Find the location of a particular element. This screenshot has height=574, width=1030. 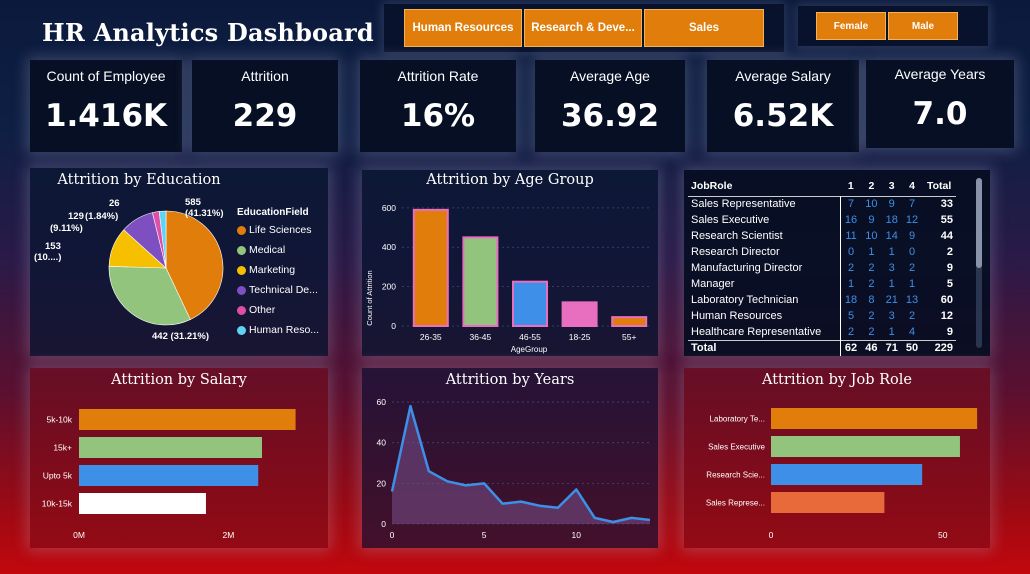

bar-jobrole-research-scie- is located at coordinates (847, 474).